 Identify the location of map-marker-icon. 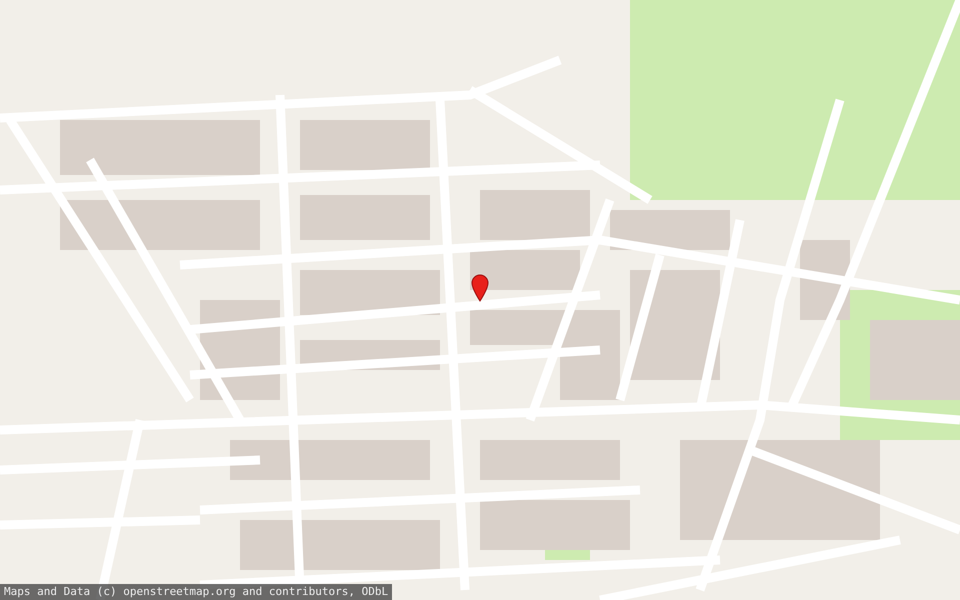
(480, 288).